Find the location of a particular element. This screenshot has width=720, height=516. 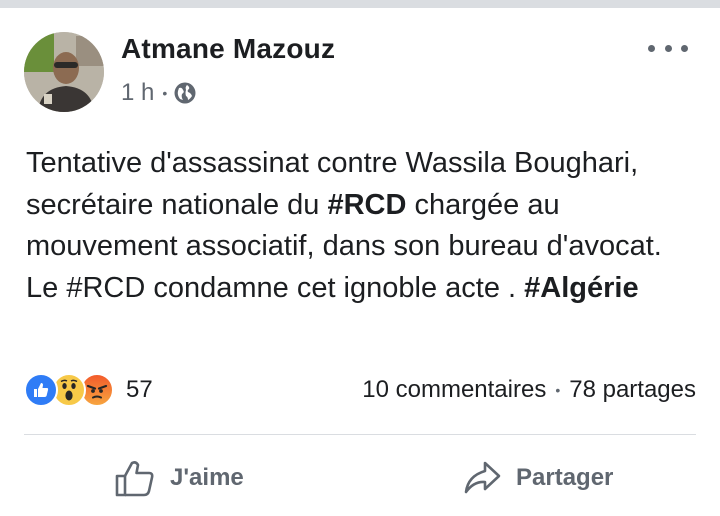

avatar is located at coordinates (64, 72).